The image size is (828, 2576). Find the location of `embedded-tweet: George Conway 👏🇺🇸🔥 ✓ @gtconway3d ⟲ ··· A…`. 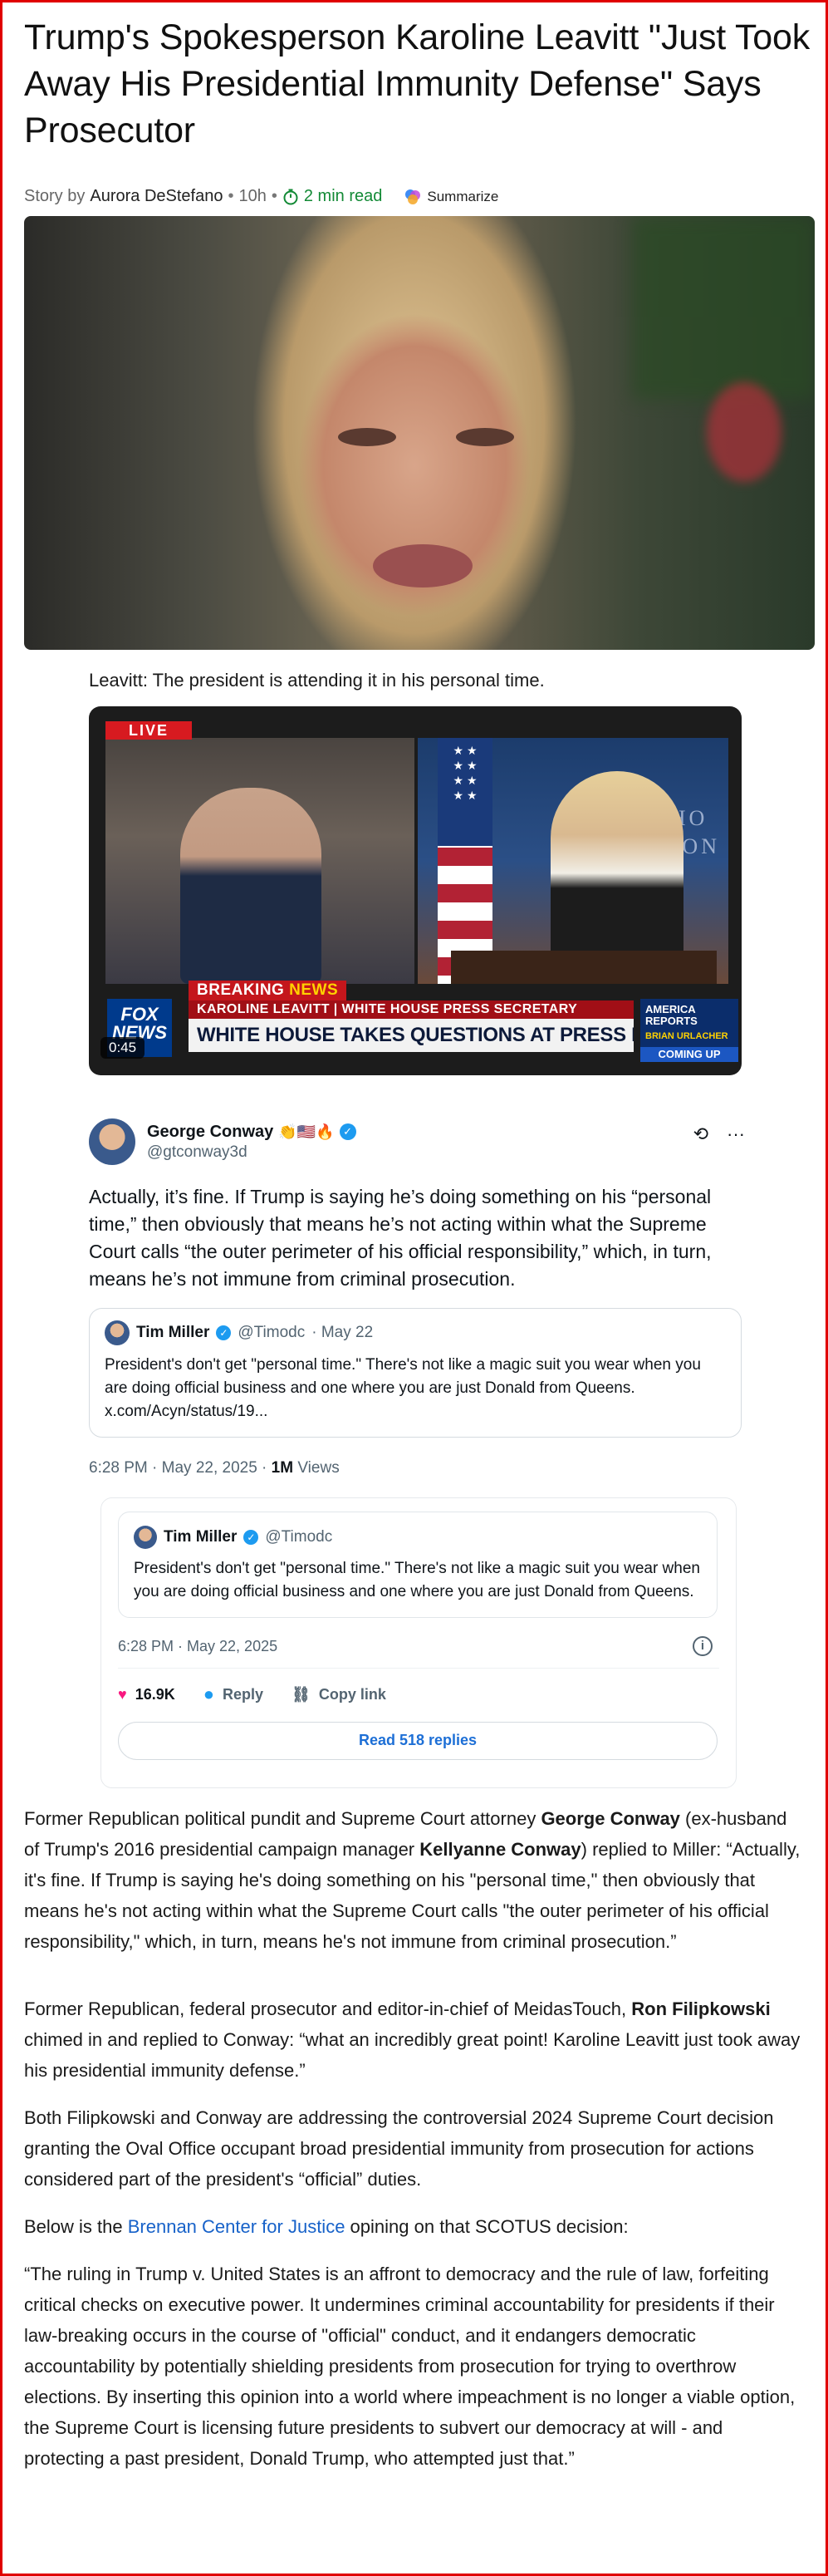

embedded-tweet: George Conway 👏🇺🇸🔥 ✓ @gtconway3d ⟲ ··· A… is located at coordinates (417, 1297).